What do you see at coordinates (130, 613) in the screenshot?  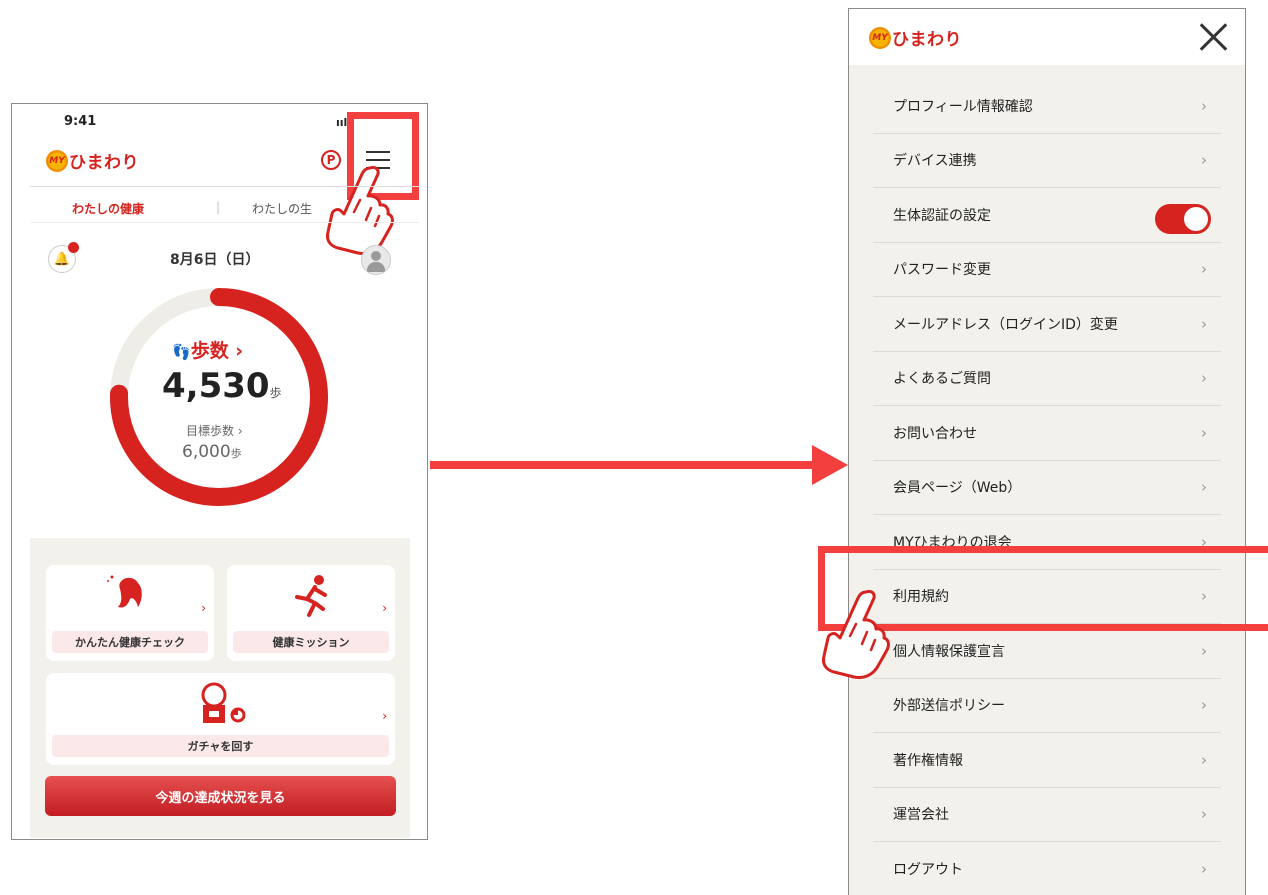 I see `health-check-card: › かんたん健康チェック` at bounding box center [130, 613].